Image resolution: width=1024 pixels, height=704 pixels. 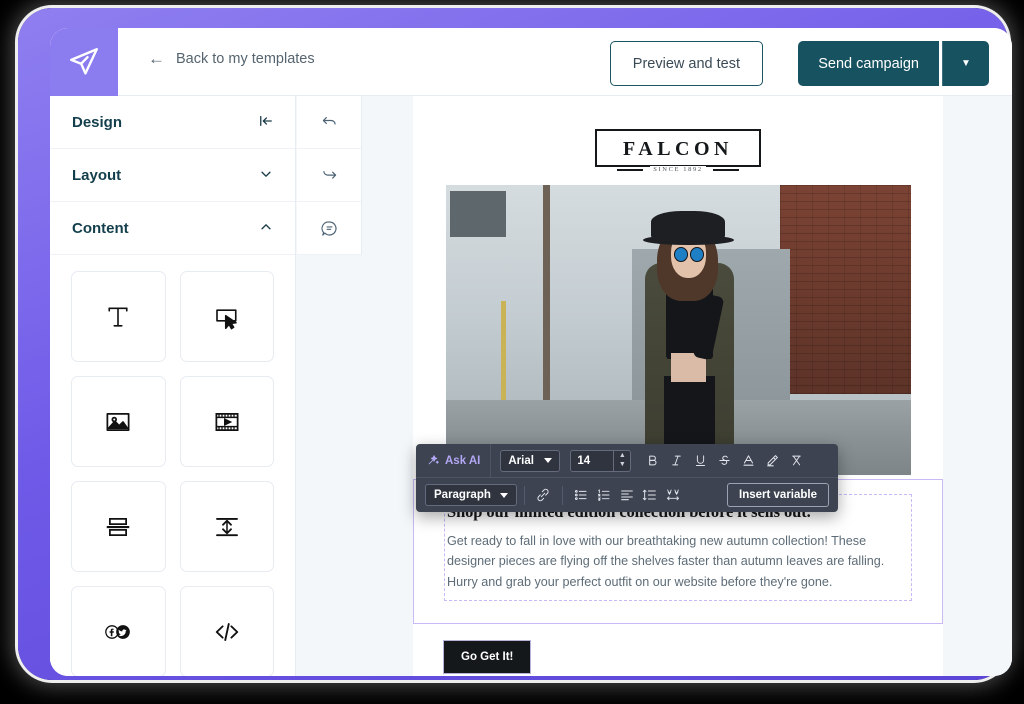 I want to click on code-icon, so click(x=227, y=632).